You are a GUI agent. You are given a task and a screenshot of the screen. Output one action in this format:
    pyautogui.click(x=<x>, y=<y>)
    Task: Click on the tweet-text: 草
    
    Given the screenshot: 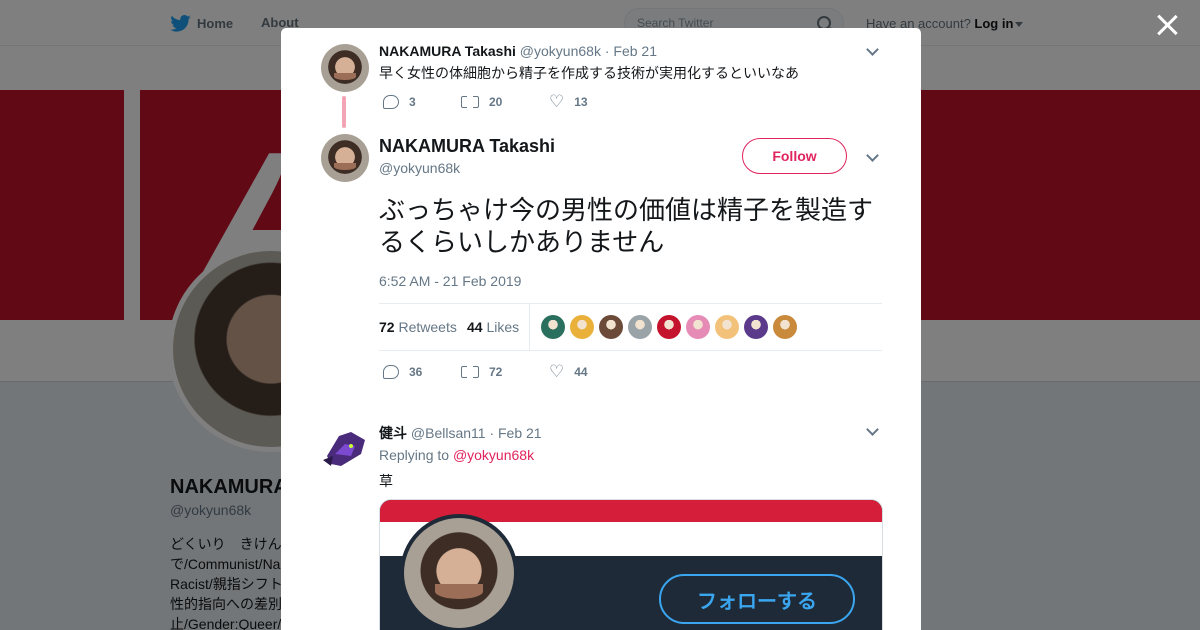 What is the action you would take?
    pyautogui.click(x=386, y=481)
    